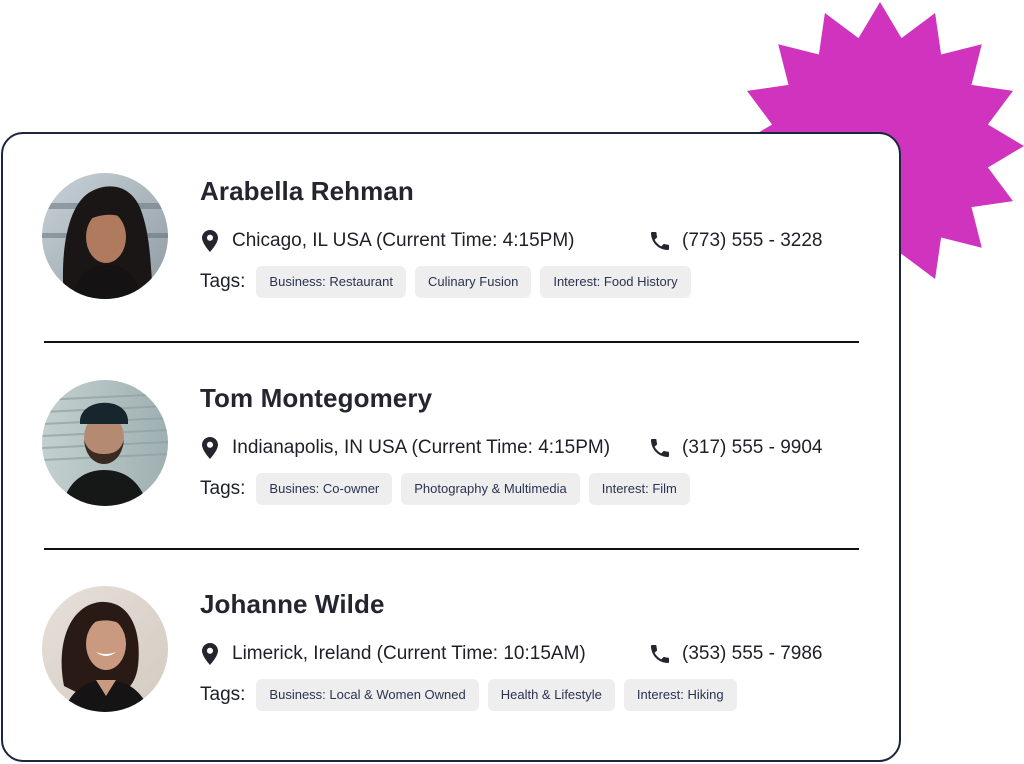  What do you see at coordinates (490, 489) in the screenshot?
I see `tag-chip: Photography & Multimedia` at bounding box center [490, 489].